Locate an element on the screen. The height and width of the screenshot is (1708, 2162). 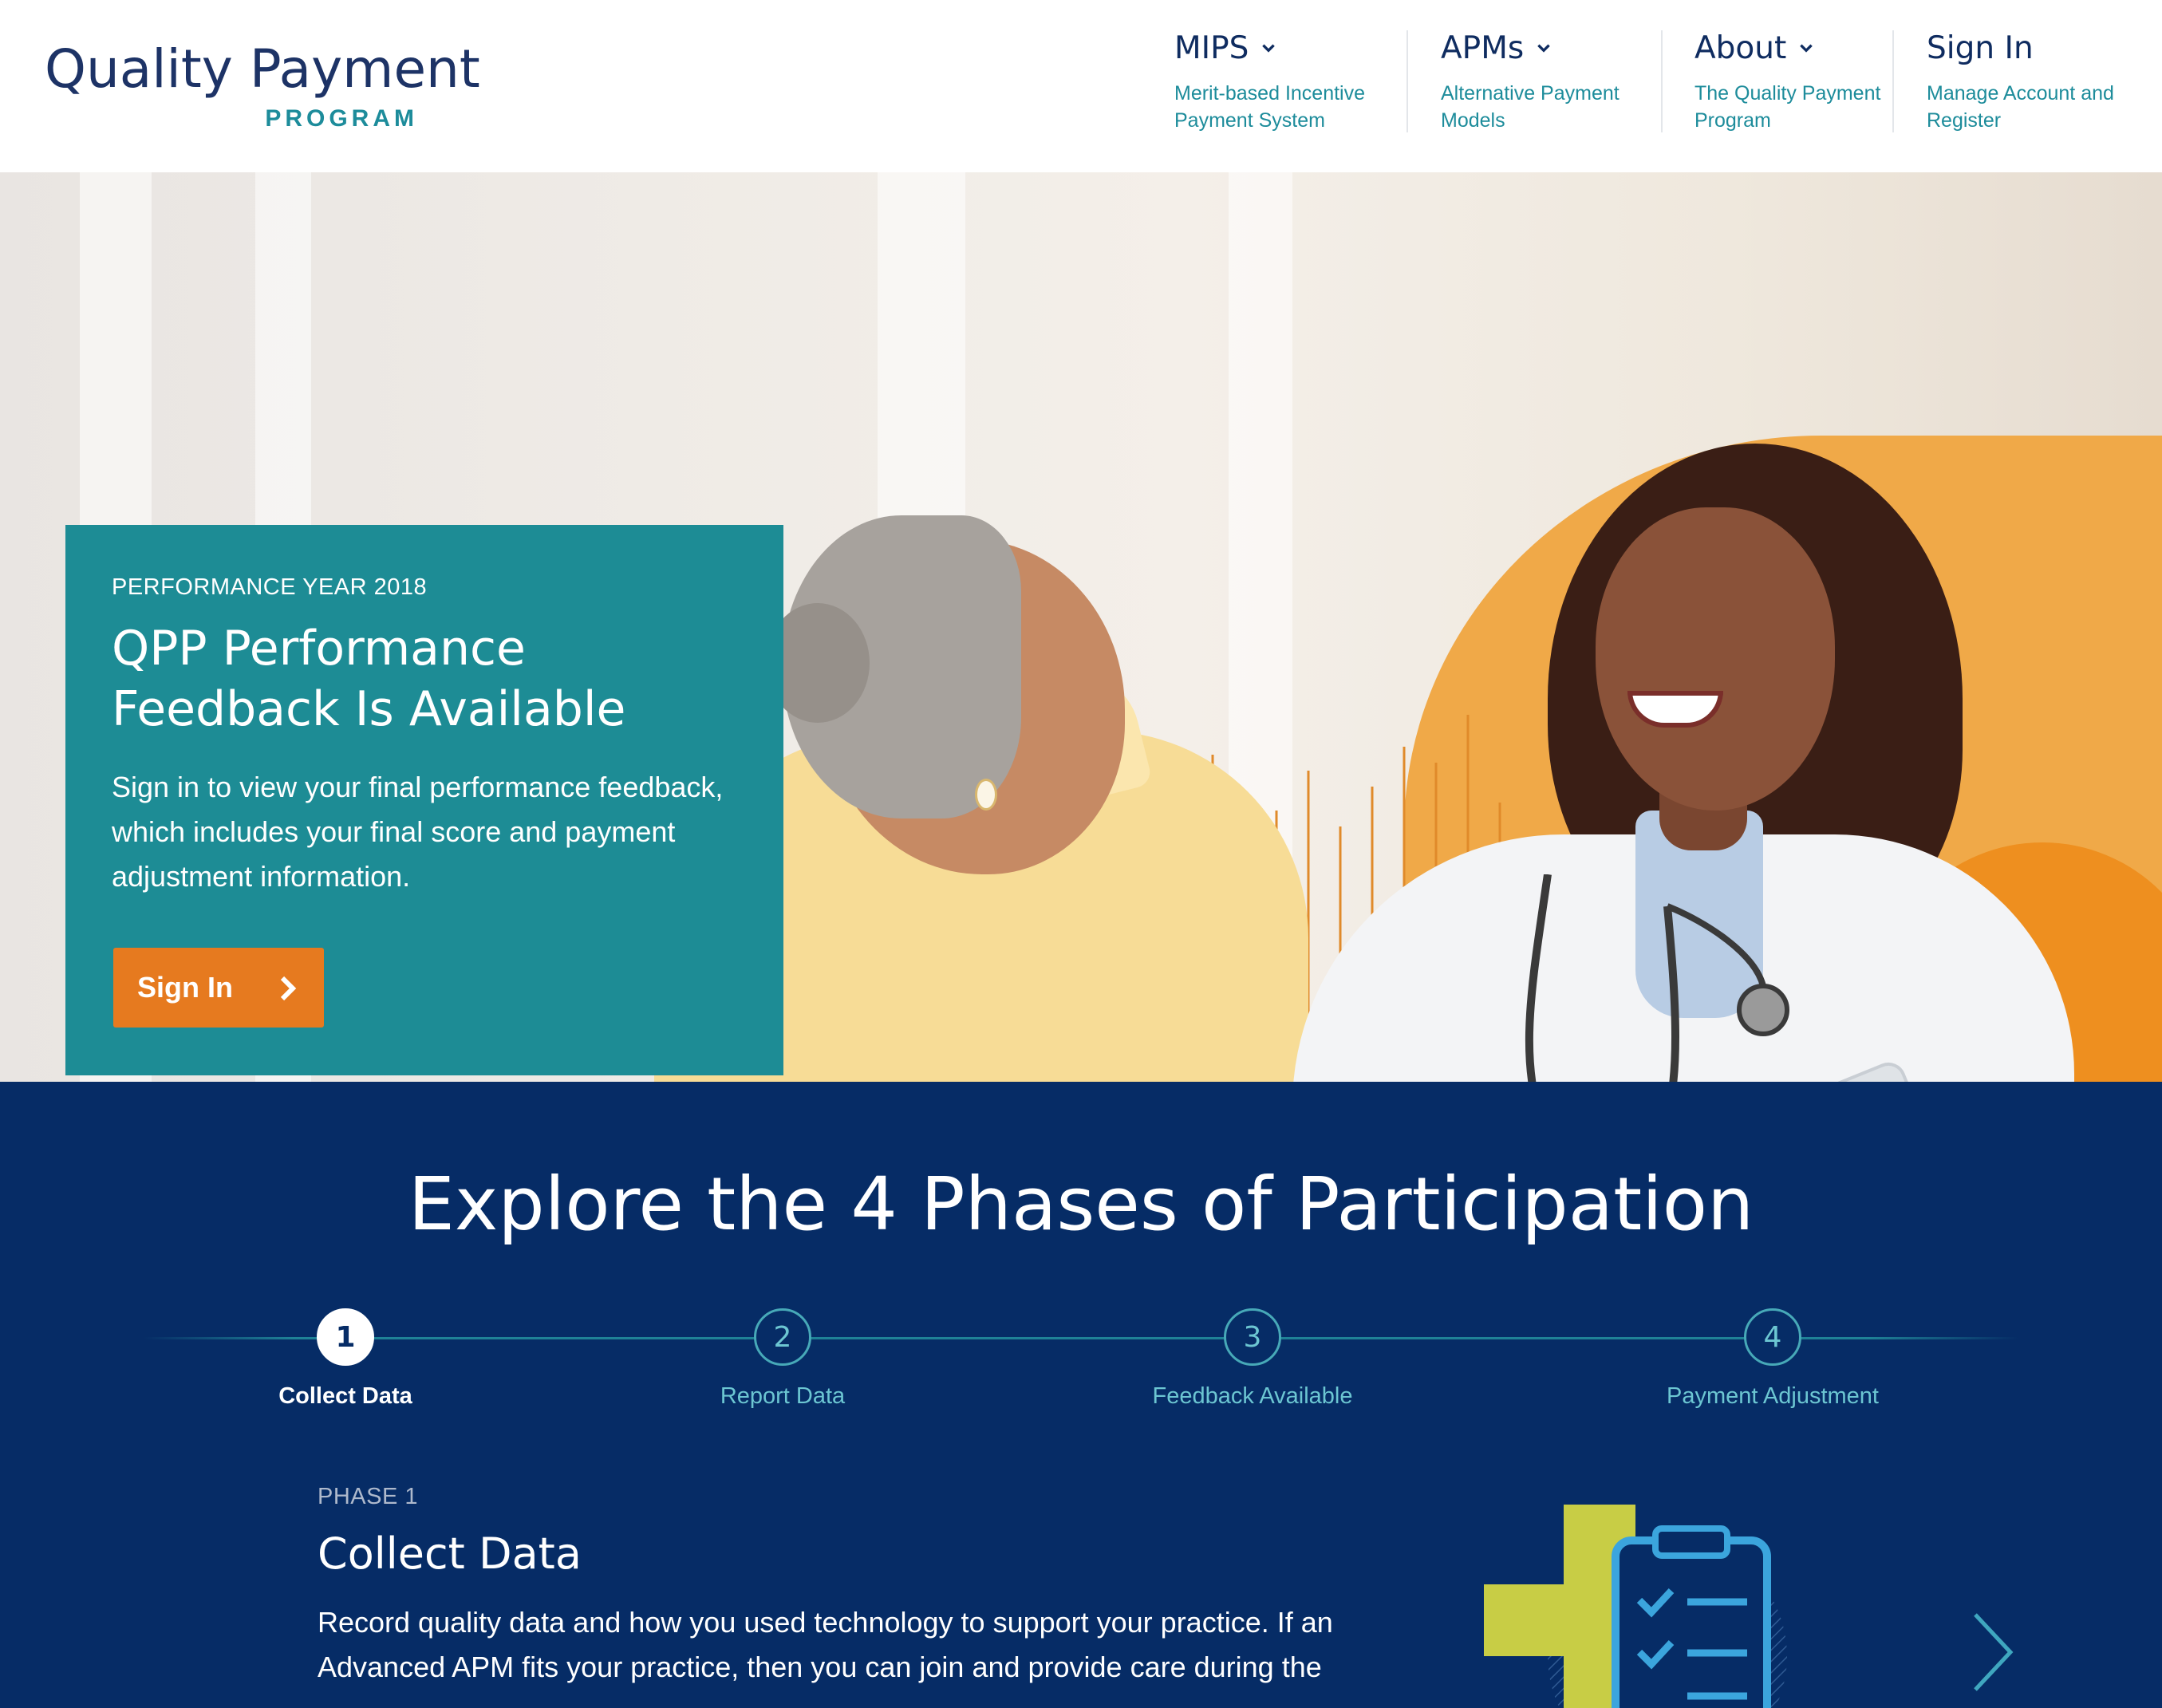
phase-step-label: Collect Data is located at coordinates (345, 1396).